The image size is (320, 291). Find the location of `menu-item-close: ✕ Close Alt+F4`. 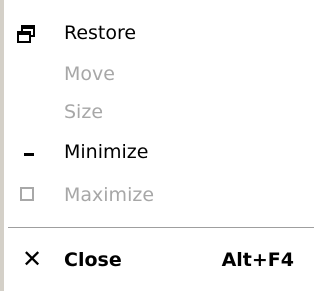

menu-item-close: ✕ Close Alt+F4 is located at coordinates (160, 260).